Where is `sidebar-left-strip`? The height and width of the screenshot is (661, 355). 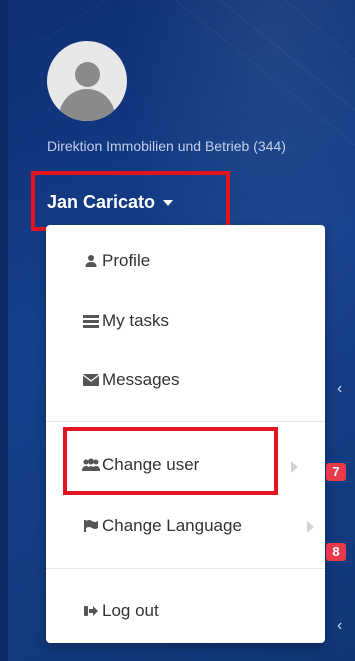 sidebar-left-strip is located at coordinates (4, 330).